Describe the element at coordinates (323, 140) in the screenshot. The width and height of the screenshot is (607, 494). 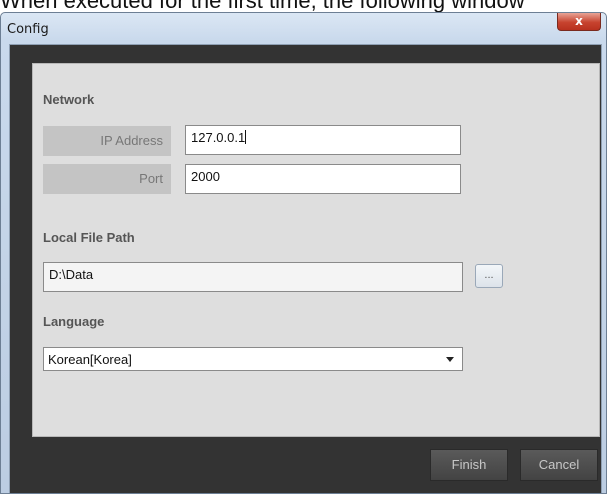
I see `ip-address-input: 127.0.0.1` at that location.